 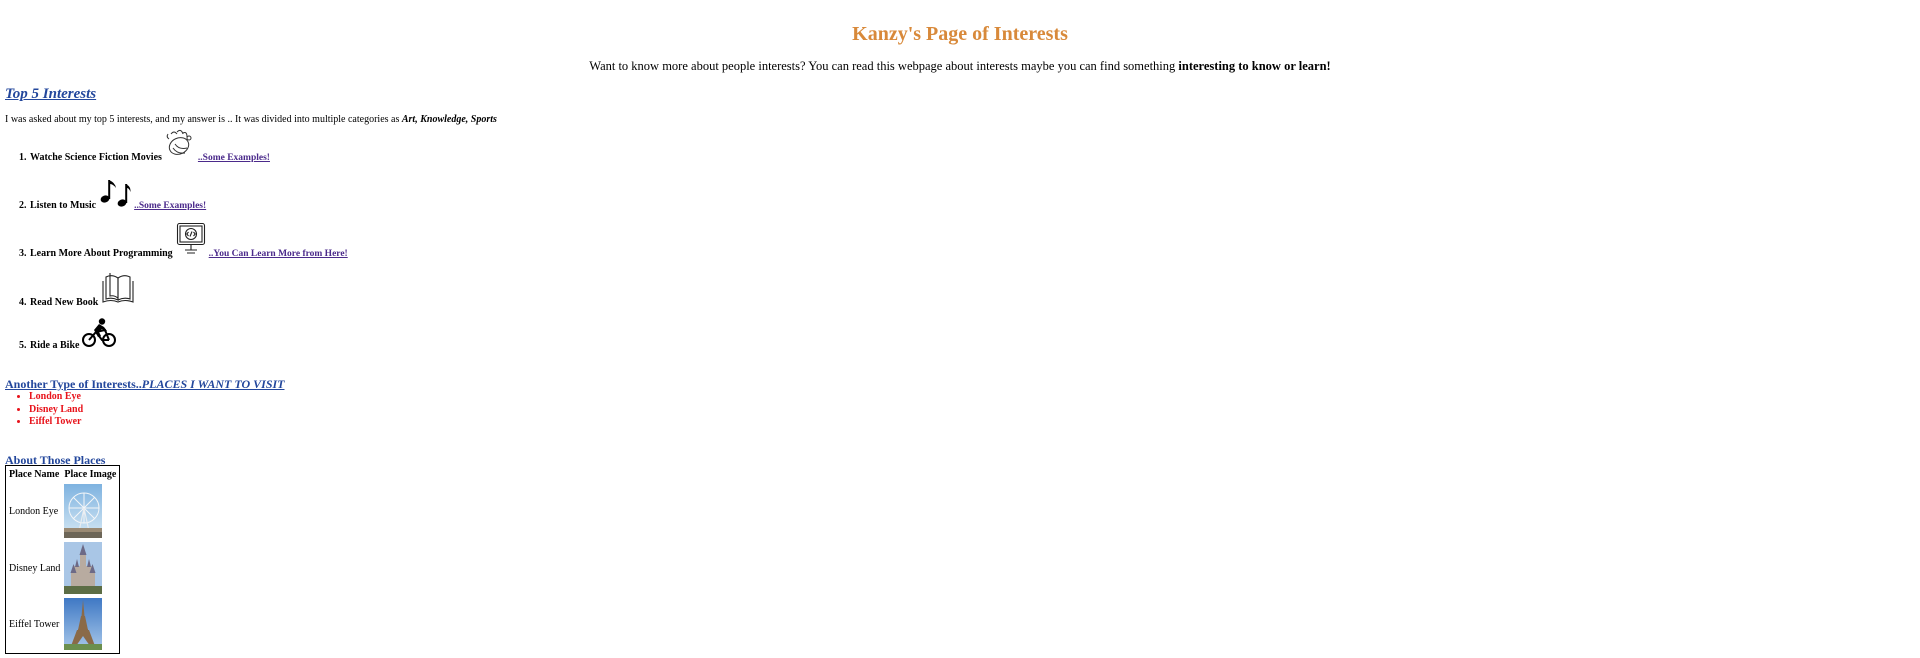 I want to click on column-header-place-name: Place Name, so click(x=34, y=474).